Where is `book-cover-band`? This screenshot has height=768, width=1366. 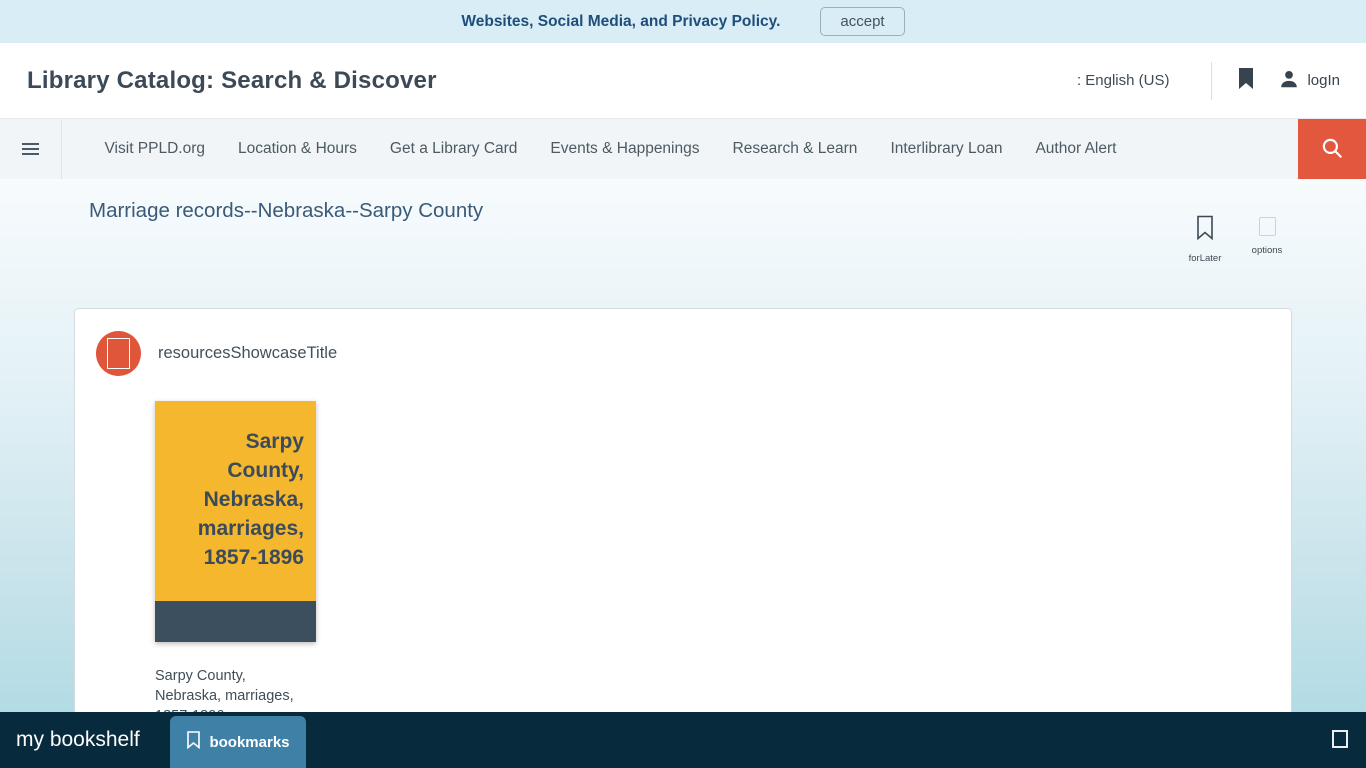 book-cover-band is located at coordinates (235, 621).